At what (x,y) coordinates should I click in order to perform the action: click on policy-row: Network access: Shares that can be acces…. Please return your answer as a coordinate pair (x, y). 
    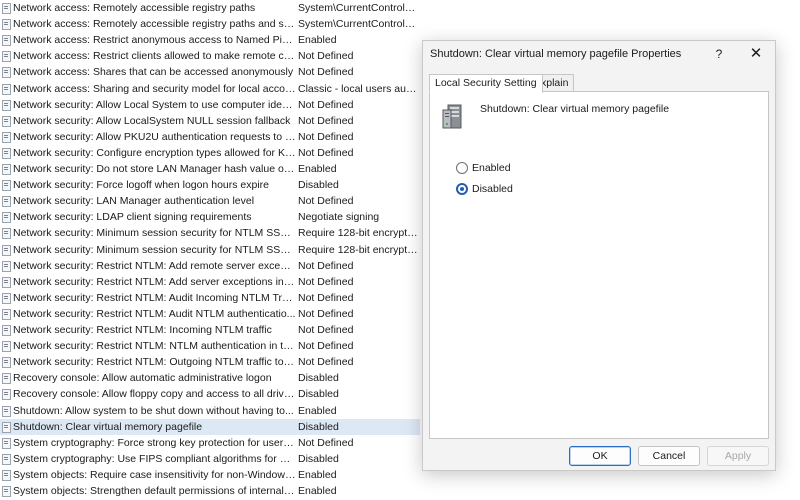
    Looking at the image, I should click on (210, 72).